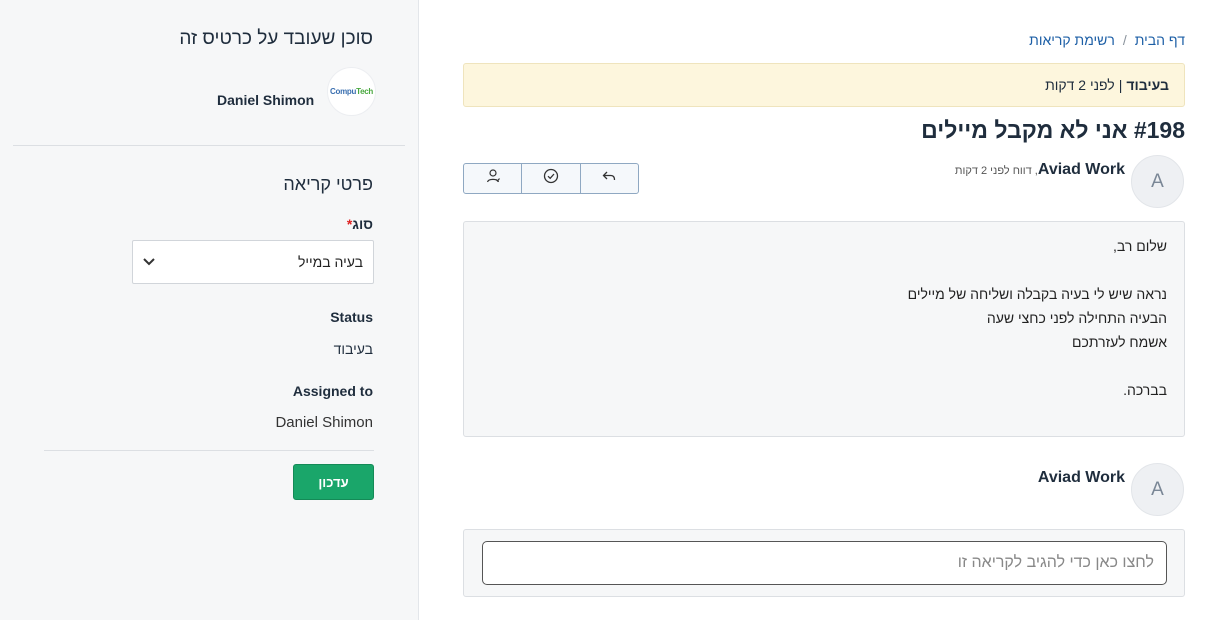 Image resolution: width=1227 pixels, height=620 pixels. I want to click on reply-button, so click(609, 178).